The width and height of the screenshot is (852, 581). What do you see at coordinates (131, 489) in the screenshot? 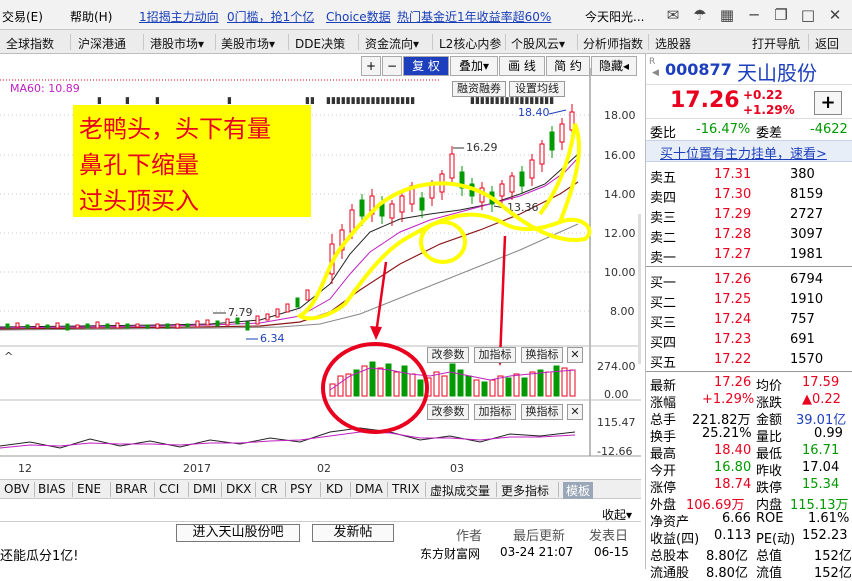
I see `tab-brar: BRAR` at bounding box center [131, 489].